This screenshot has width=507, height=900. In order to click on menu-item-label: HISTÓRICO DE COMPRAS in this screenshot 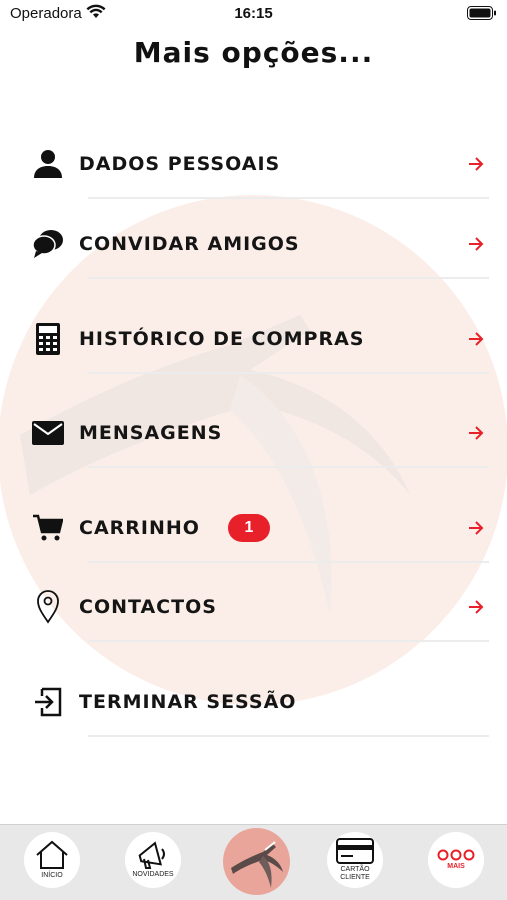, I will do `click(222, 339)`.